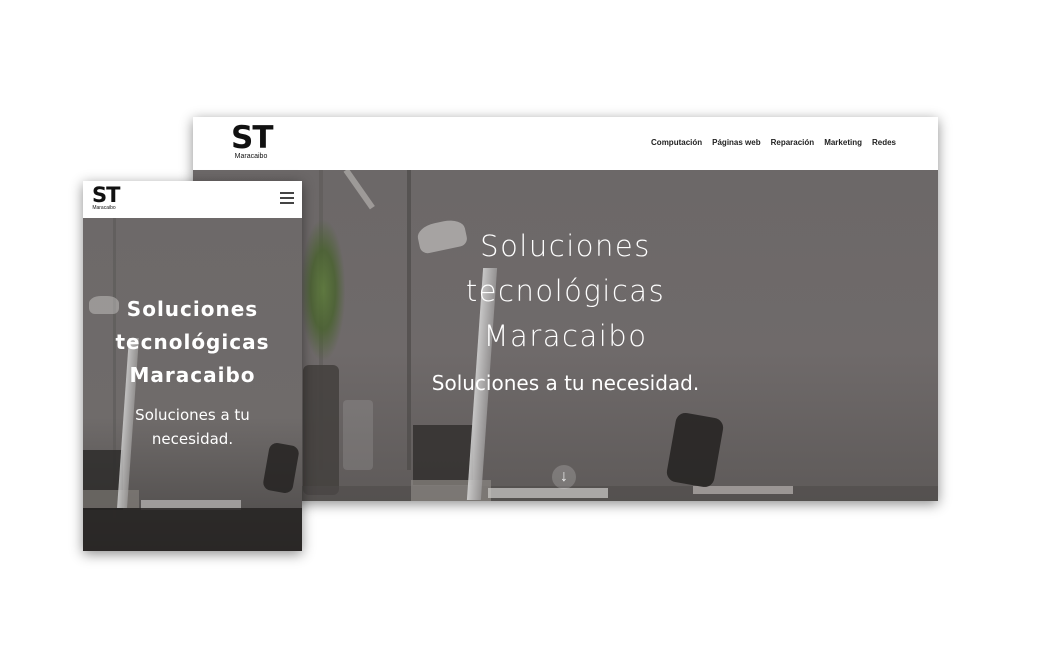  I want to click on bg-book, so click(743, 490).